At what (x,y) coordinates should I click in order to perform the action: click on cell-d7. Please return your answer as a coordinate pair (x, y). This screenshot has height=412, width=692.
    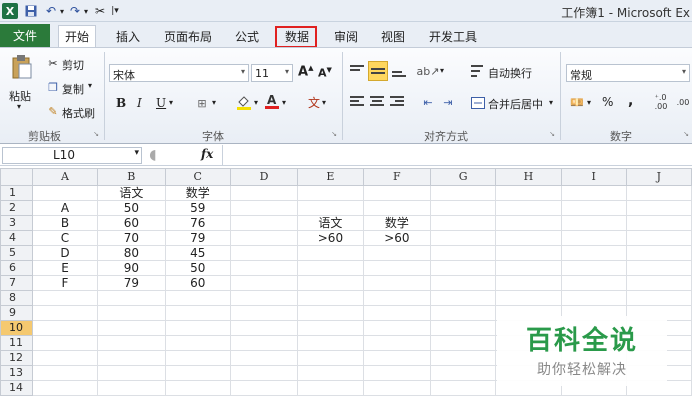
    Looking at the image, I should click on (264, 283).